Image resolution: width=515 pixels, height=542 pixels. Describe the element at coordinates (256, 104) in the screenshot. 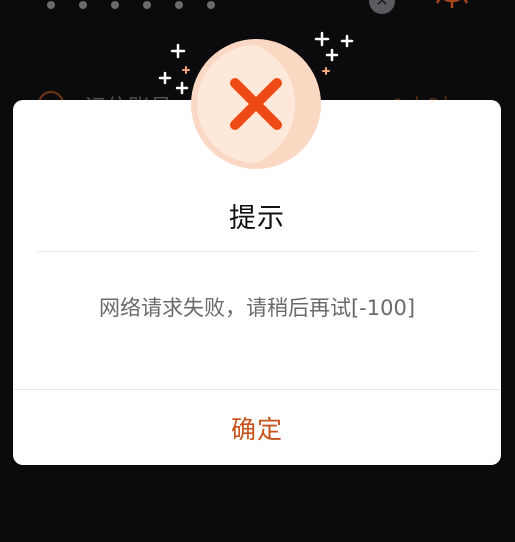

I see `error-x-icon` at that location.